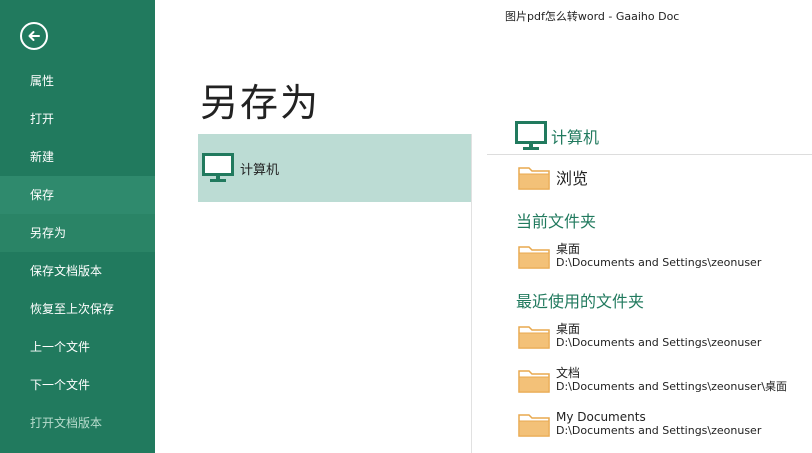 Image resolution: width=812 pixels, height=453 pixels. I want to click on folder-name: 文档, so click(568, 373).